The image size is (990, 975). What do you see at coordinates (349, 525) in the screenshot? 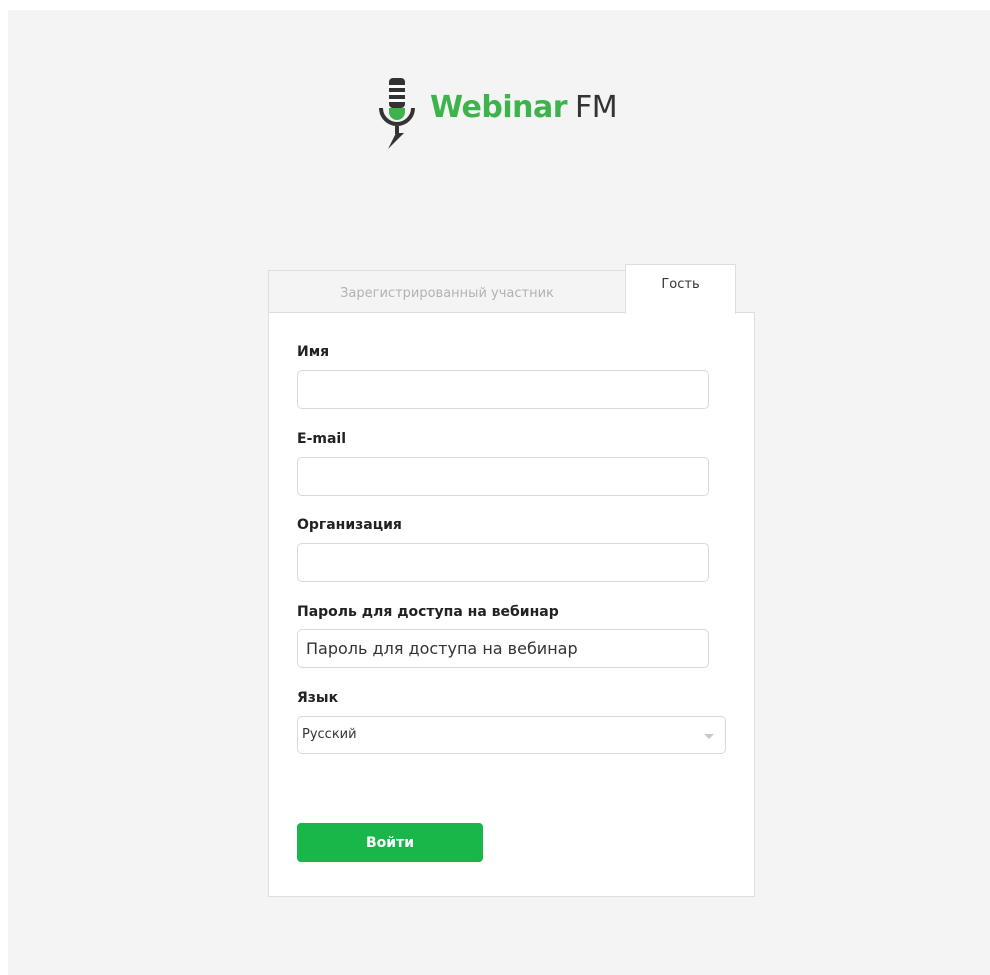
I see `organization-label: Организация` at bounding box center [349, 525].